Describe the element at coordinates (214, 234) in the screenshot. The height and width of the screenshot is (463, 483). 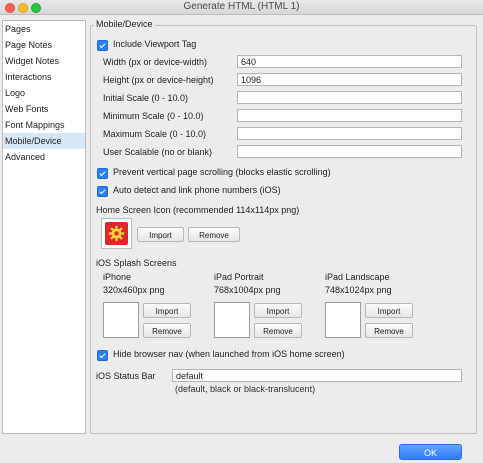
I see `home-icon-remove-button: Remove` at that location.